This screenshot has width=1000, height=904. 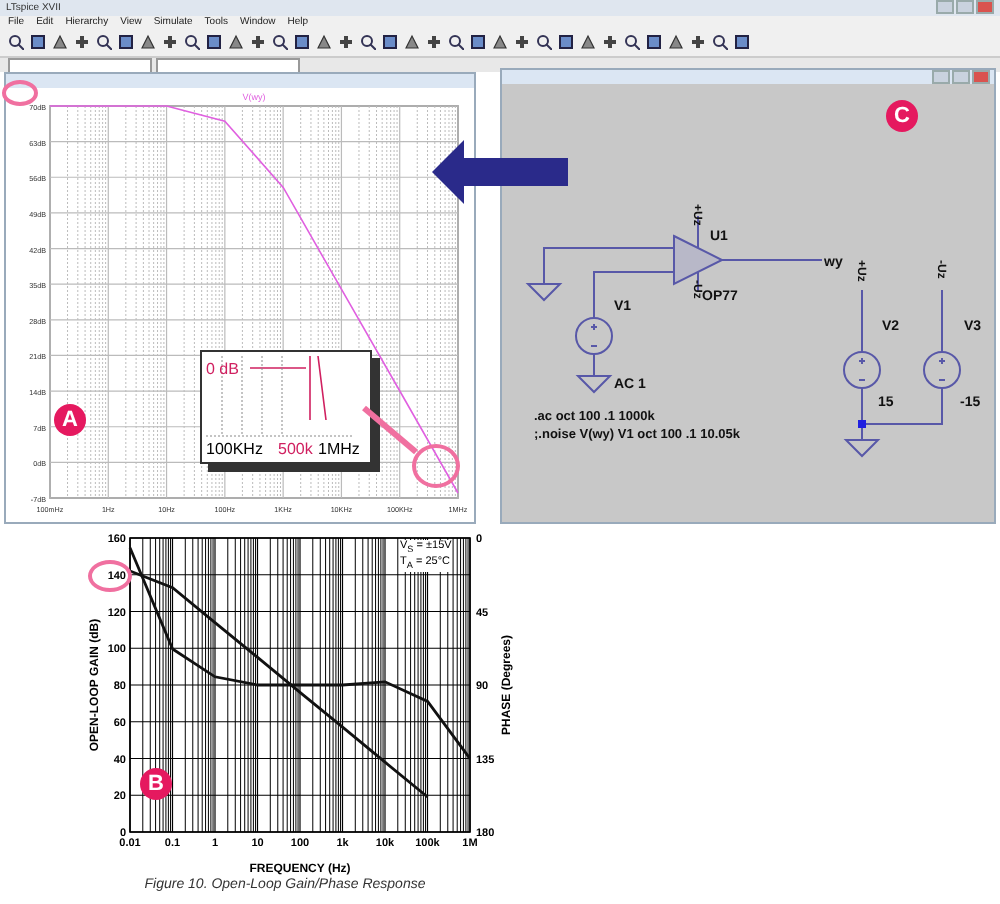 I want to click on inset-marker-label: 500k, so click(x=295, y=449).